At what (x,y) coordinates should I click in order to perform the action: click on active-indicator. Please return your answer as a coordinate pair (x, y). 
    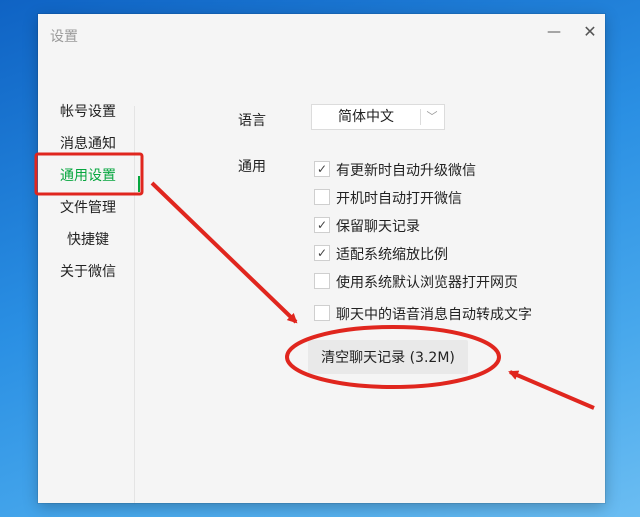
    Looking at the image, I should click on (139, 184).